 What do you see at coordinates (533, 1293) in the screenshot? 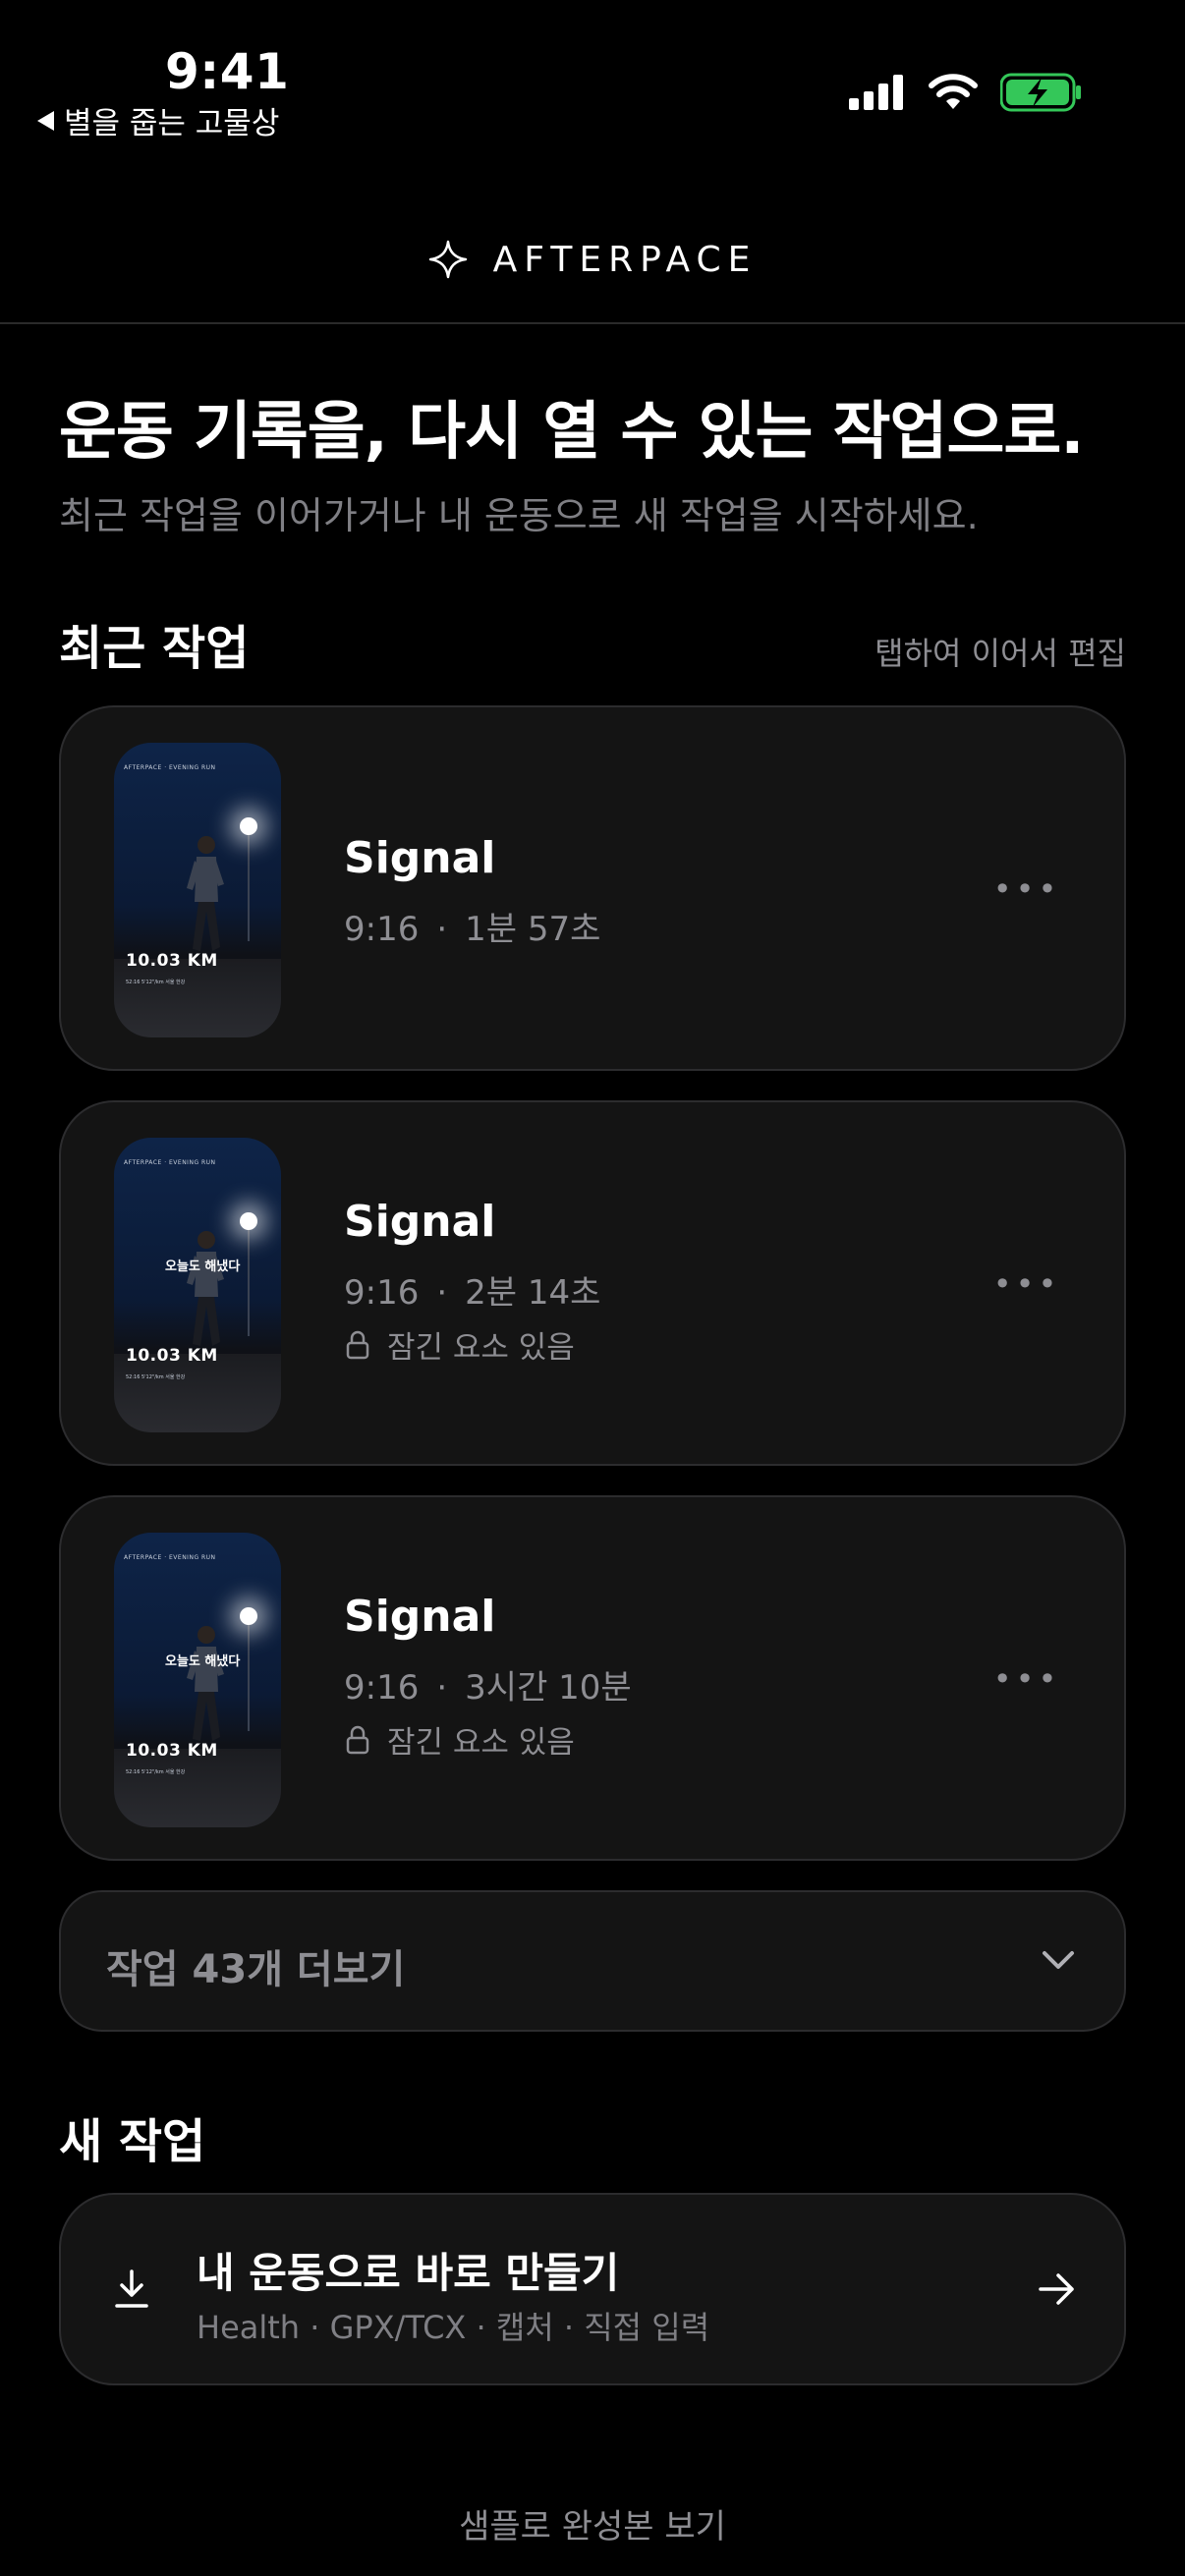
I see `project-duration: 2분 14초` at bounding box center [533, 1293].